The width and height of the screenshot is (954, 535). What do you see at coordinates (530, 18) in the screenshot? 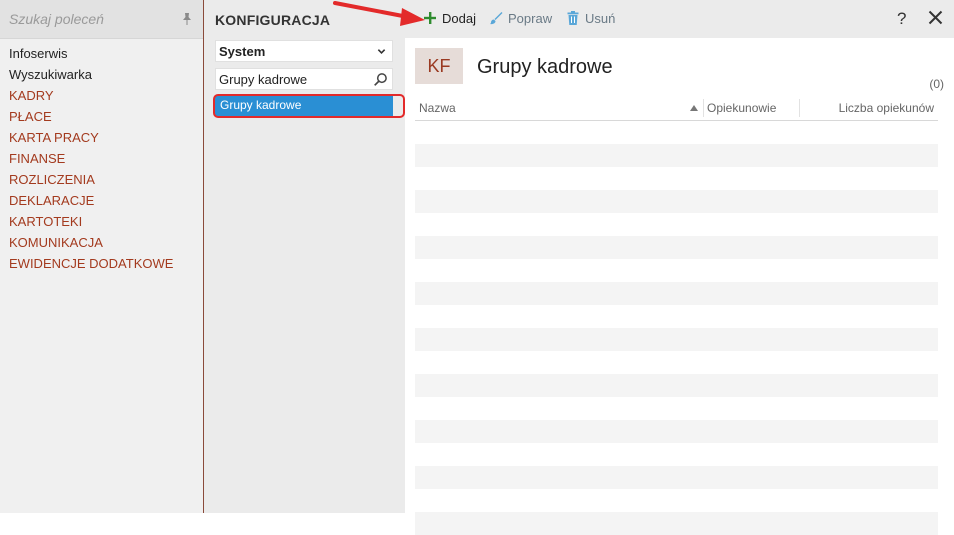
I see `edit-button-label: Popraw` at bounding box center [530, 18].